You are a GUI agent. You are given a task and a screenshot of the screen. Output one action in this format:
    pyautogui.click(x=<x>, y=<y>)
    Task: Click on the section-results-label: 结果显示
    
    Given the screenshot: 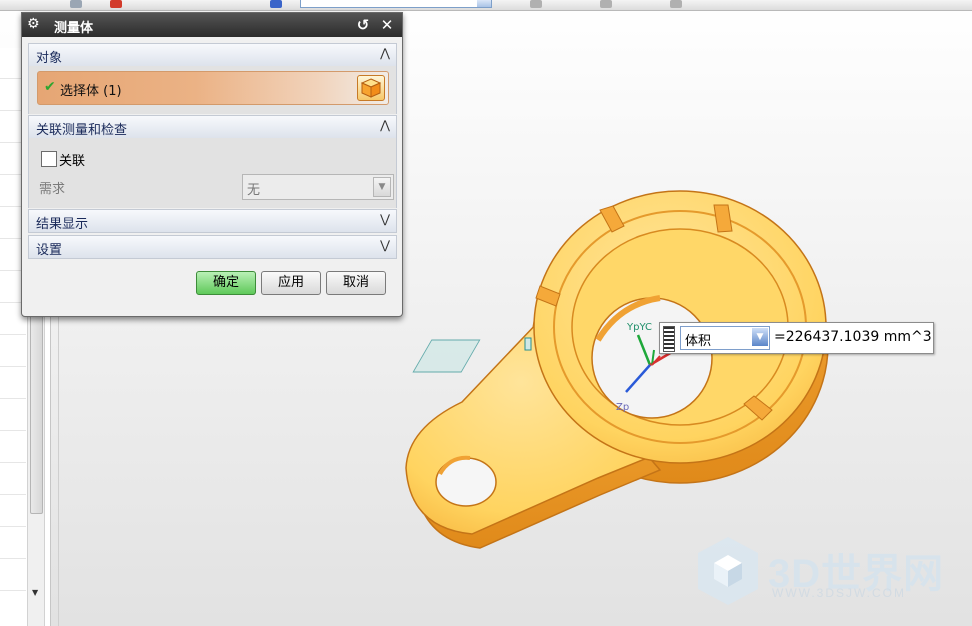 What is the action you would take?
    pyautogui.click(x=62, y=224)
    